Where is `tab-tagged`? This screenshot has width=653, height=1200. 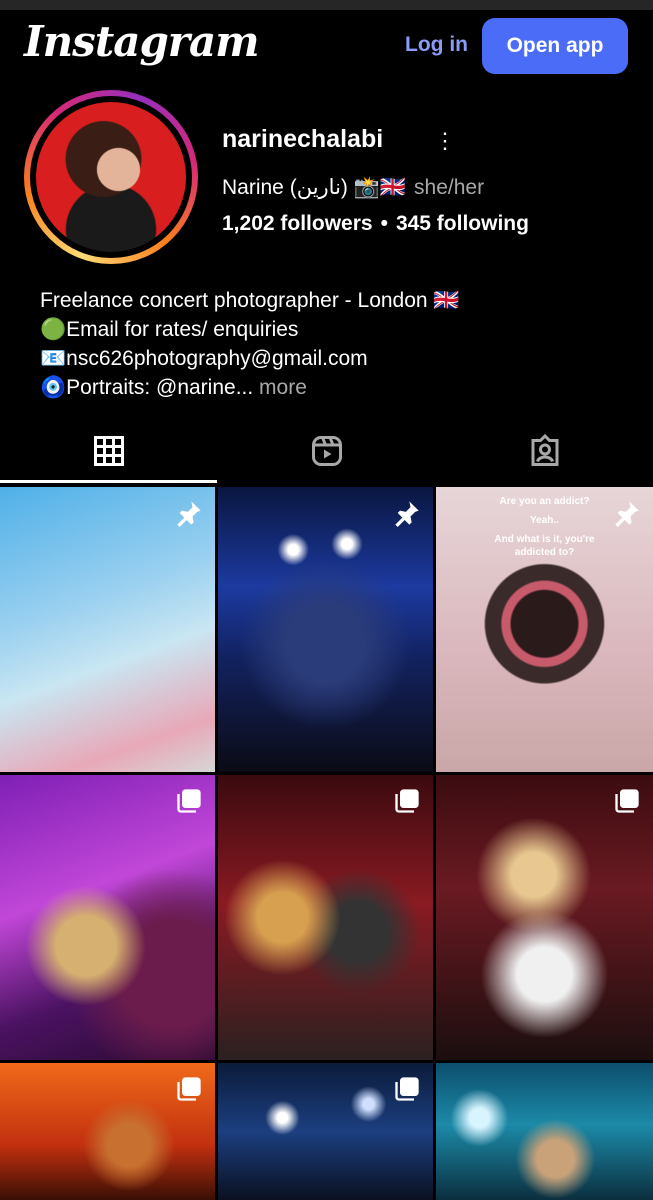
tab-tagged is located at coordinates (544, 451).